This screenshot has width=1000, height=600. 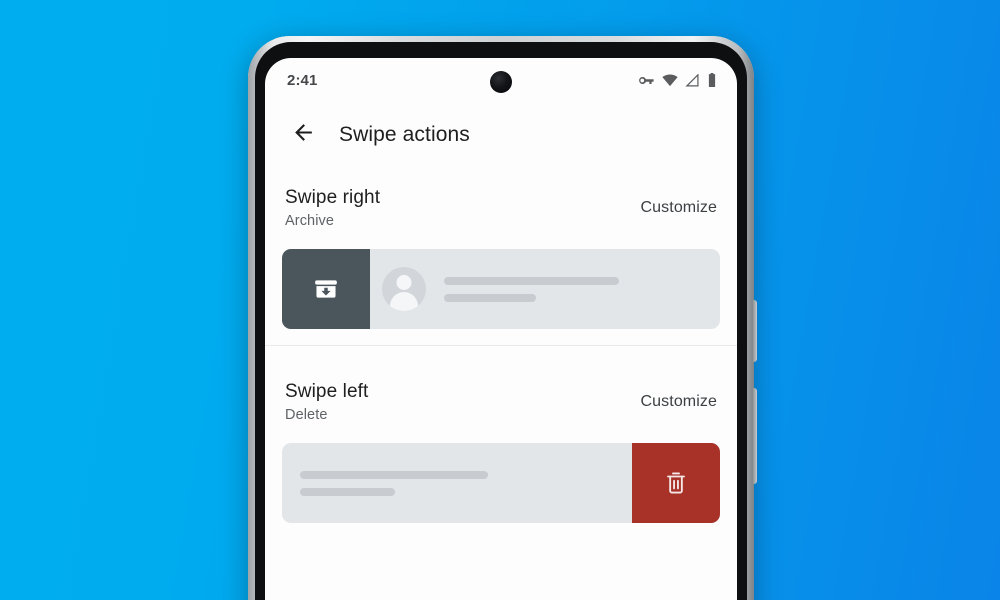 I want to click on status-bar-clock: 2:41, so click(x=302, y=80).